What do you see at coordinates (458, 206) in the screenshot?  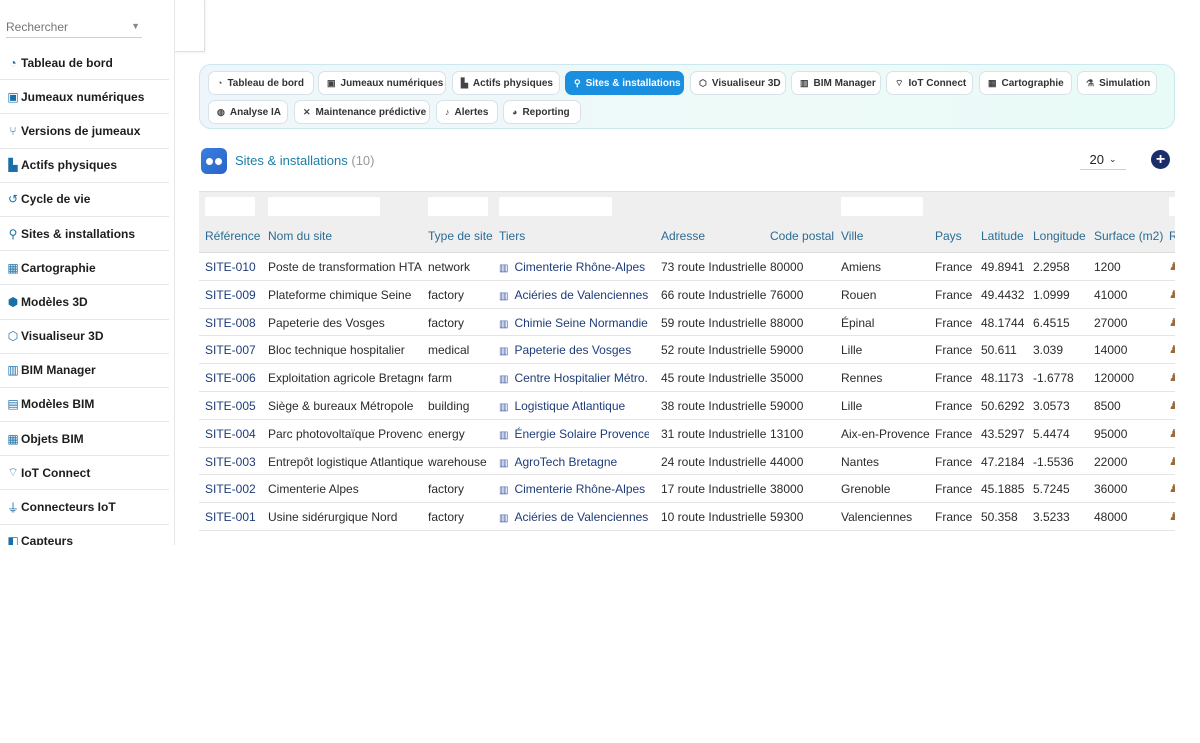 I see `filter-site-type` at bounding box center [458, 206].